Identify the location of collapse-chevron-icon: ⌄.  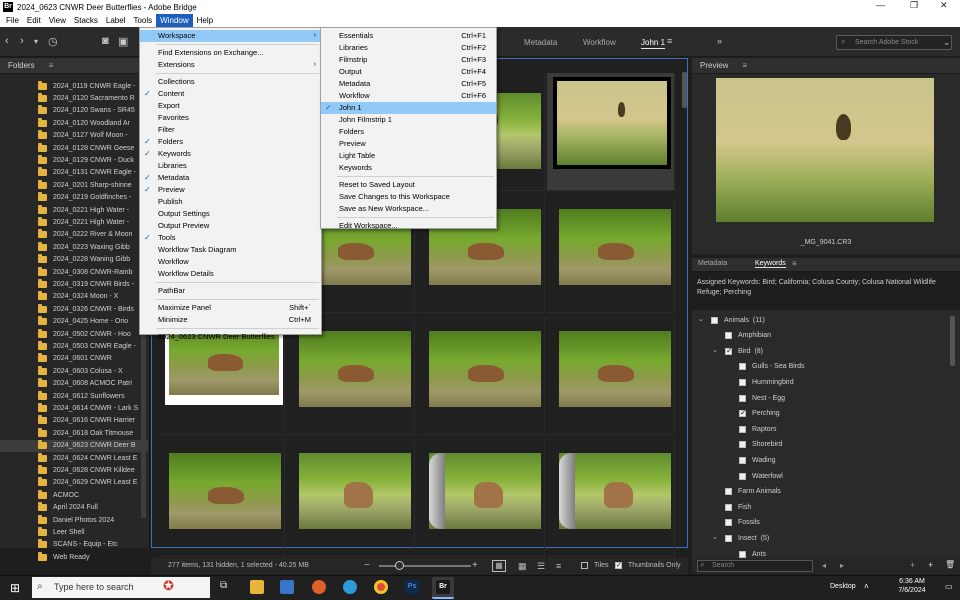
(715, 350).